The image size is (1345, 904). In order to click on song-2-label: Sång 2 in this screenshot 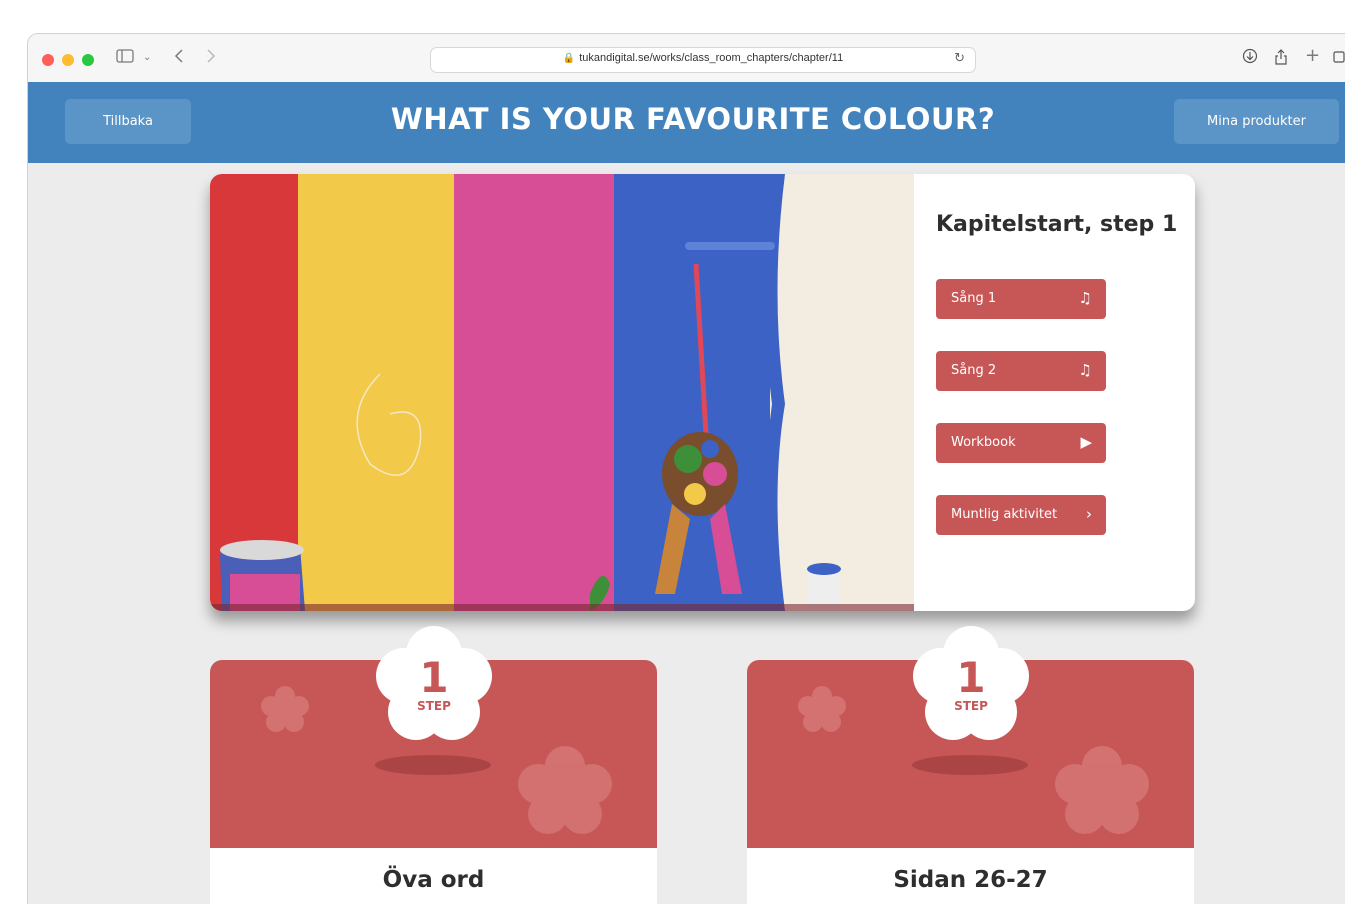, I will do `click(974, 370)`.